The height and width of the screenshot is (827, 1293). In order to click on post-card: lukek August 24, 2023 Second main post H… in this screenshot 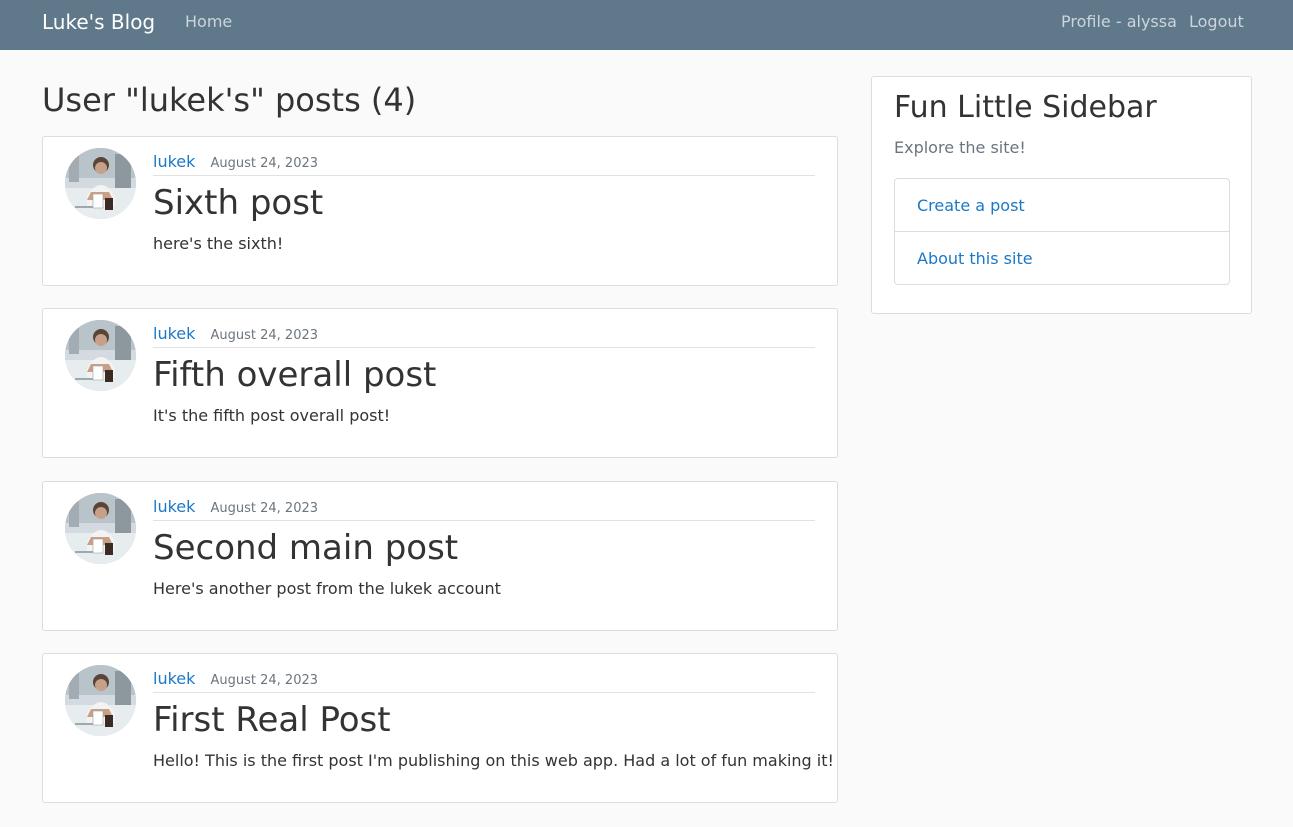, I will do `click(440, 556)`.